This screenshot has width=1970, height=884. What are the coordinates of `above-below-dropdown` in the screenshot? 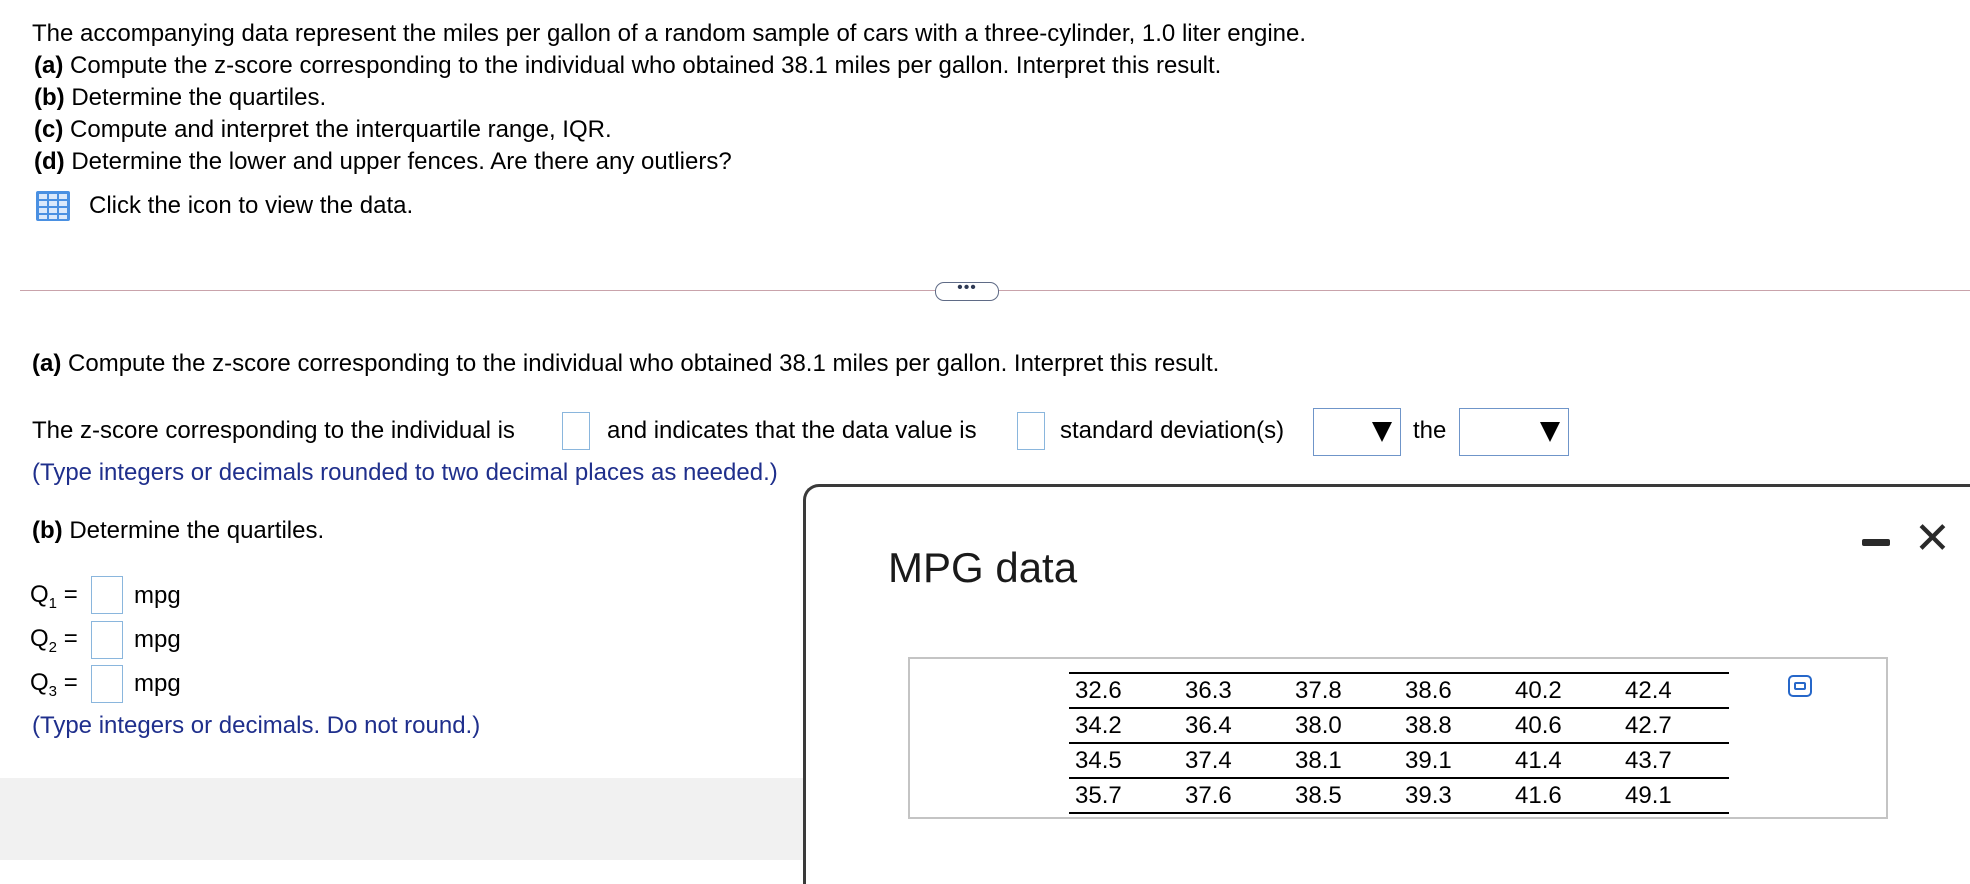 It's located at (1357, 432).